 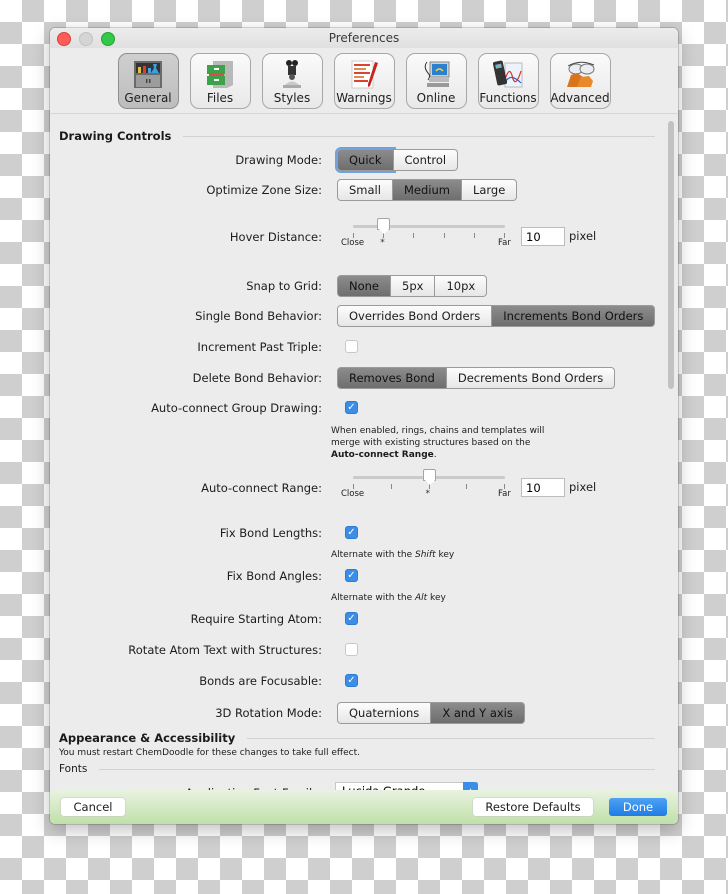 I want to click on bonds-focusable-label: Bonds are Focusable:, so click(x=260, y=681).